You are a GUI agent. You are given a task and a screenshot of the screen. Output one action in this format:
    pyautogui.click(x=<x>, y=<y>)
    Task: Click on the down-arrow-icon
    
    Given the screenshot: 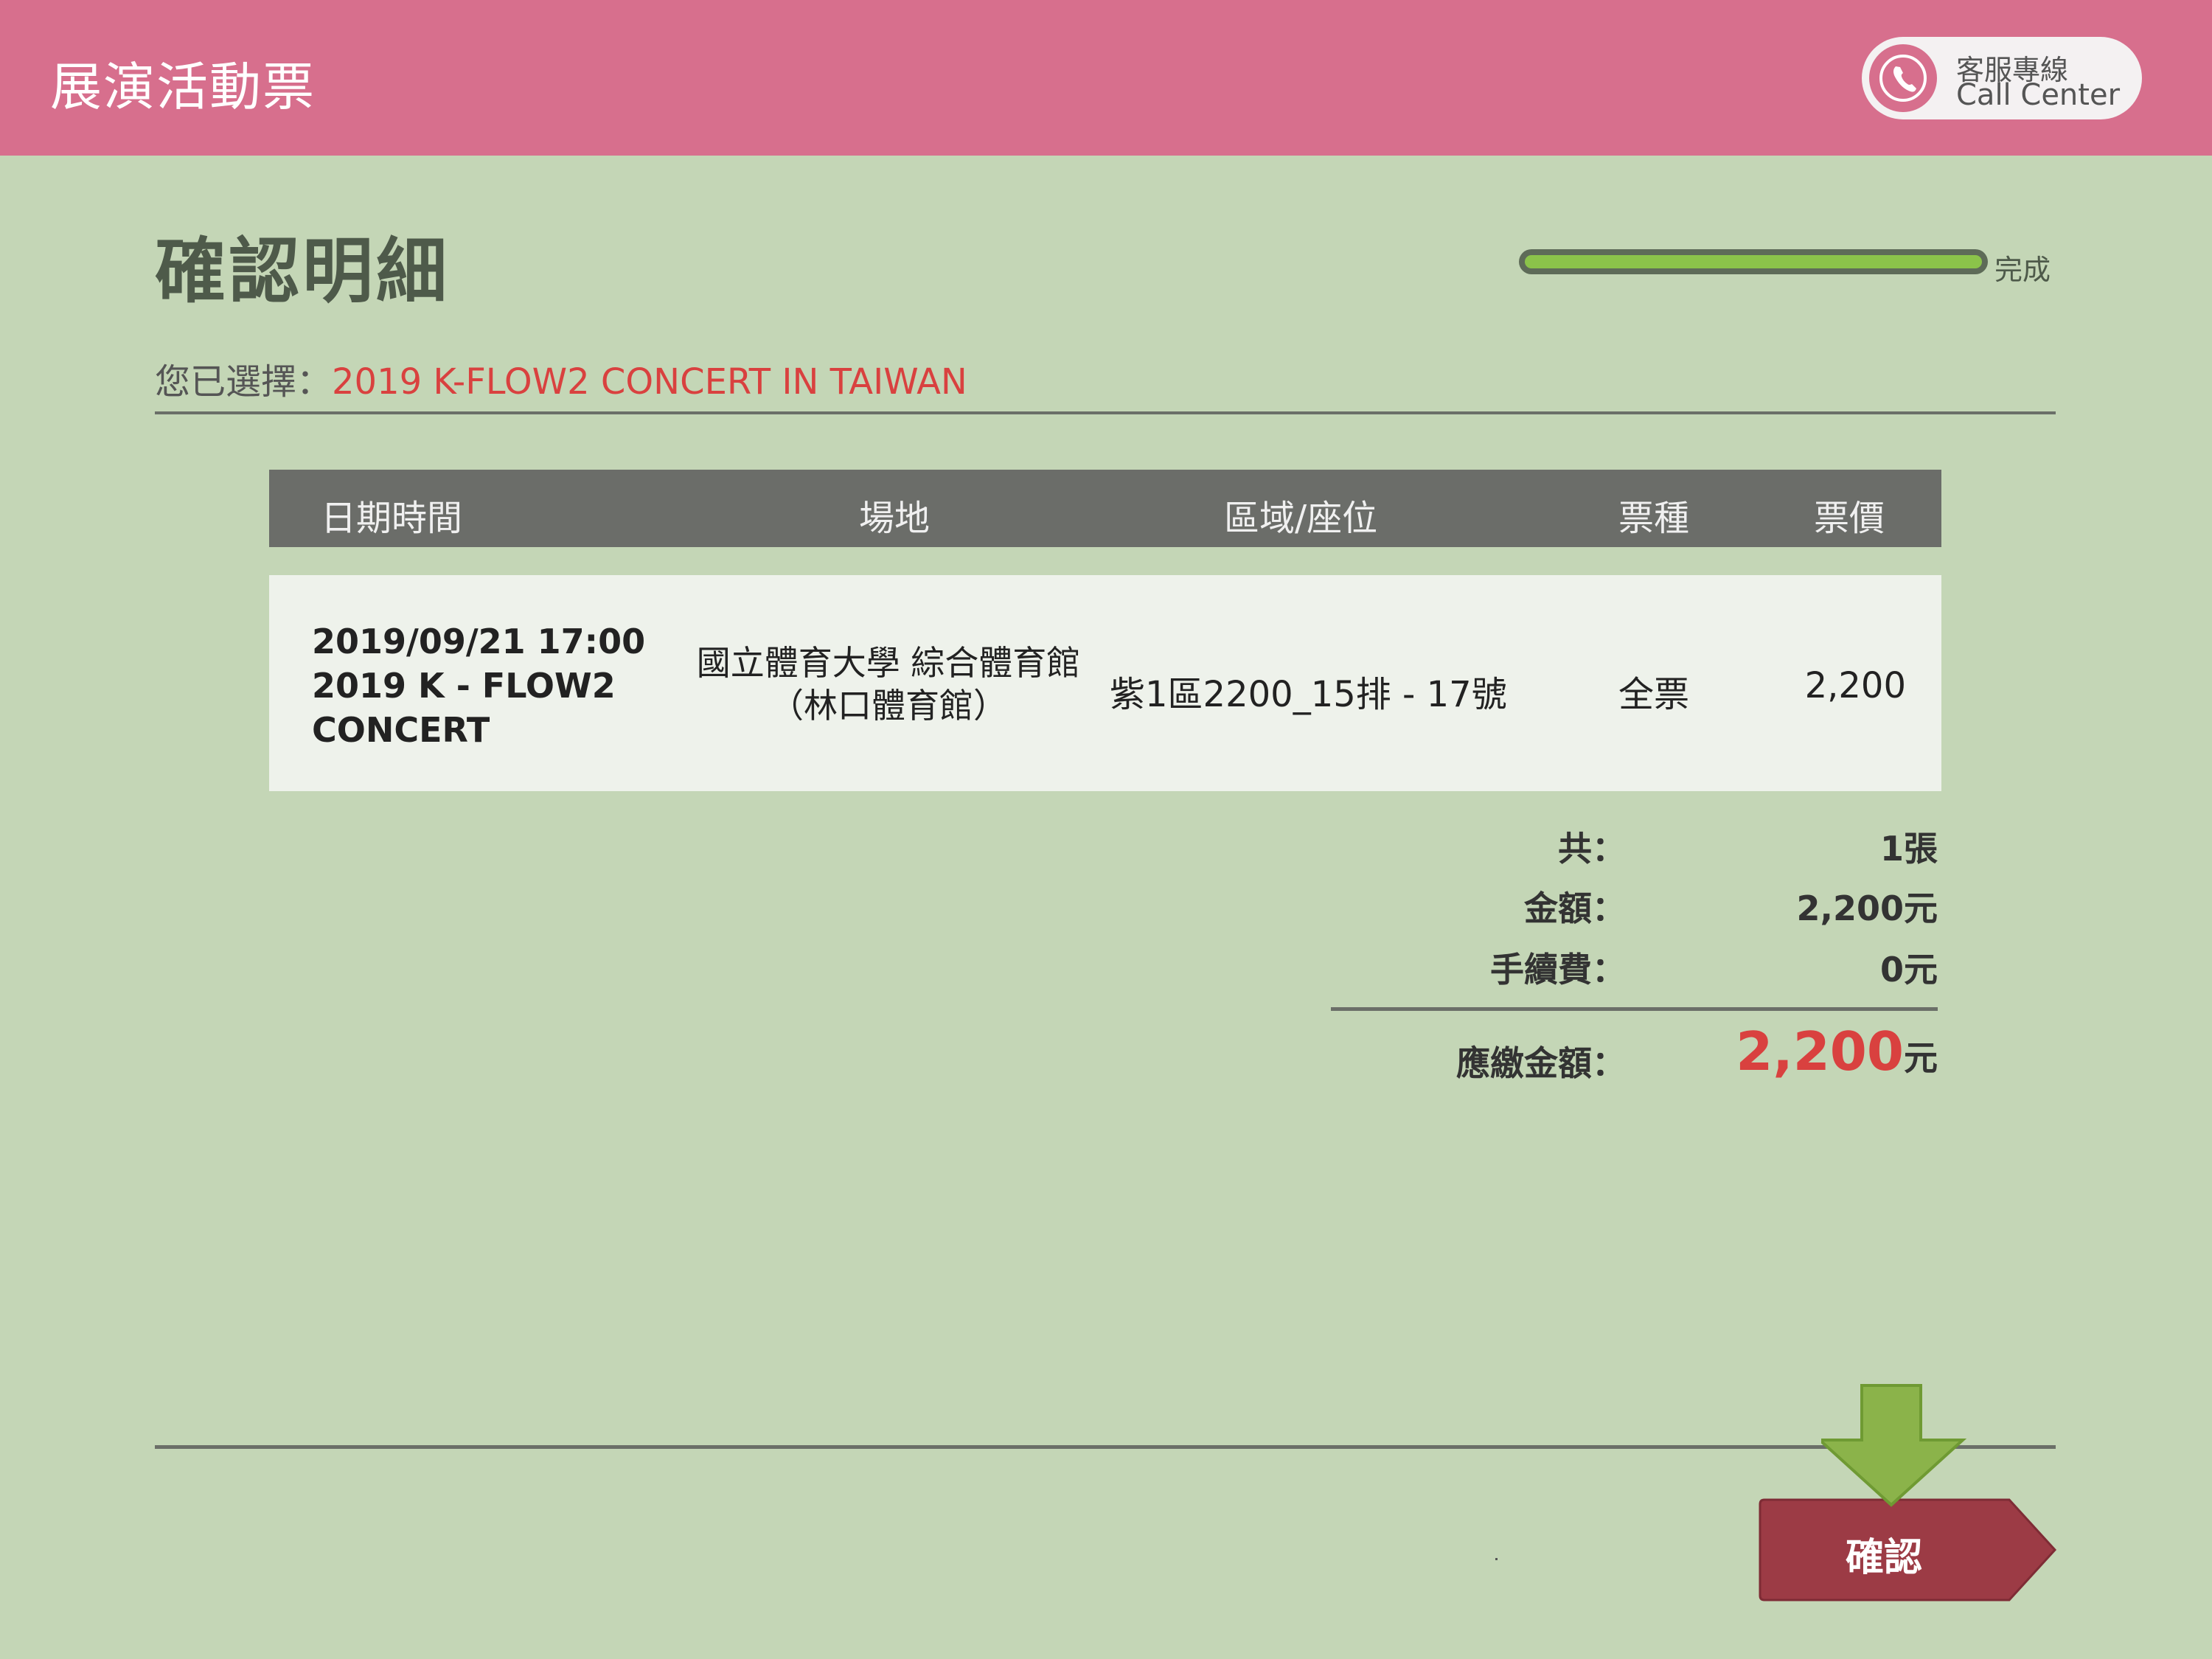 What is the action you would take?
    pyautogui.click(x=1894, y=1445)
    